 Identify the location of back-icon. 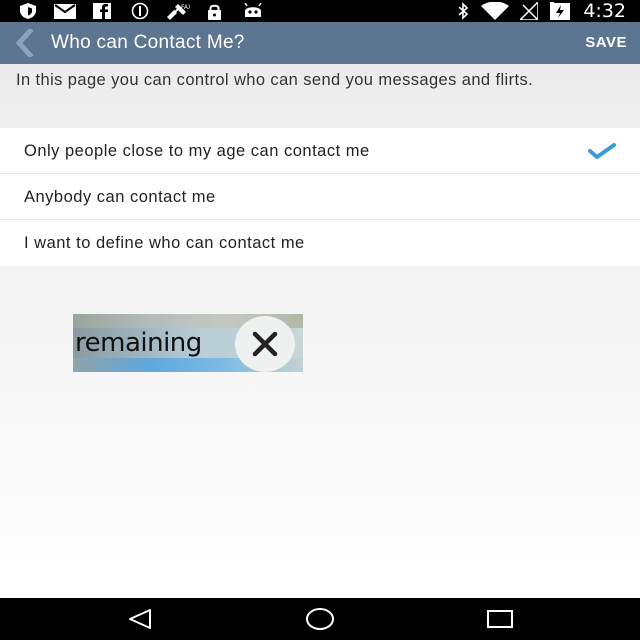
(140, 619).